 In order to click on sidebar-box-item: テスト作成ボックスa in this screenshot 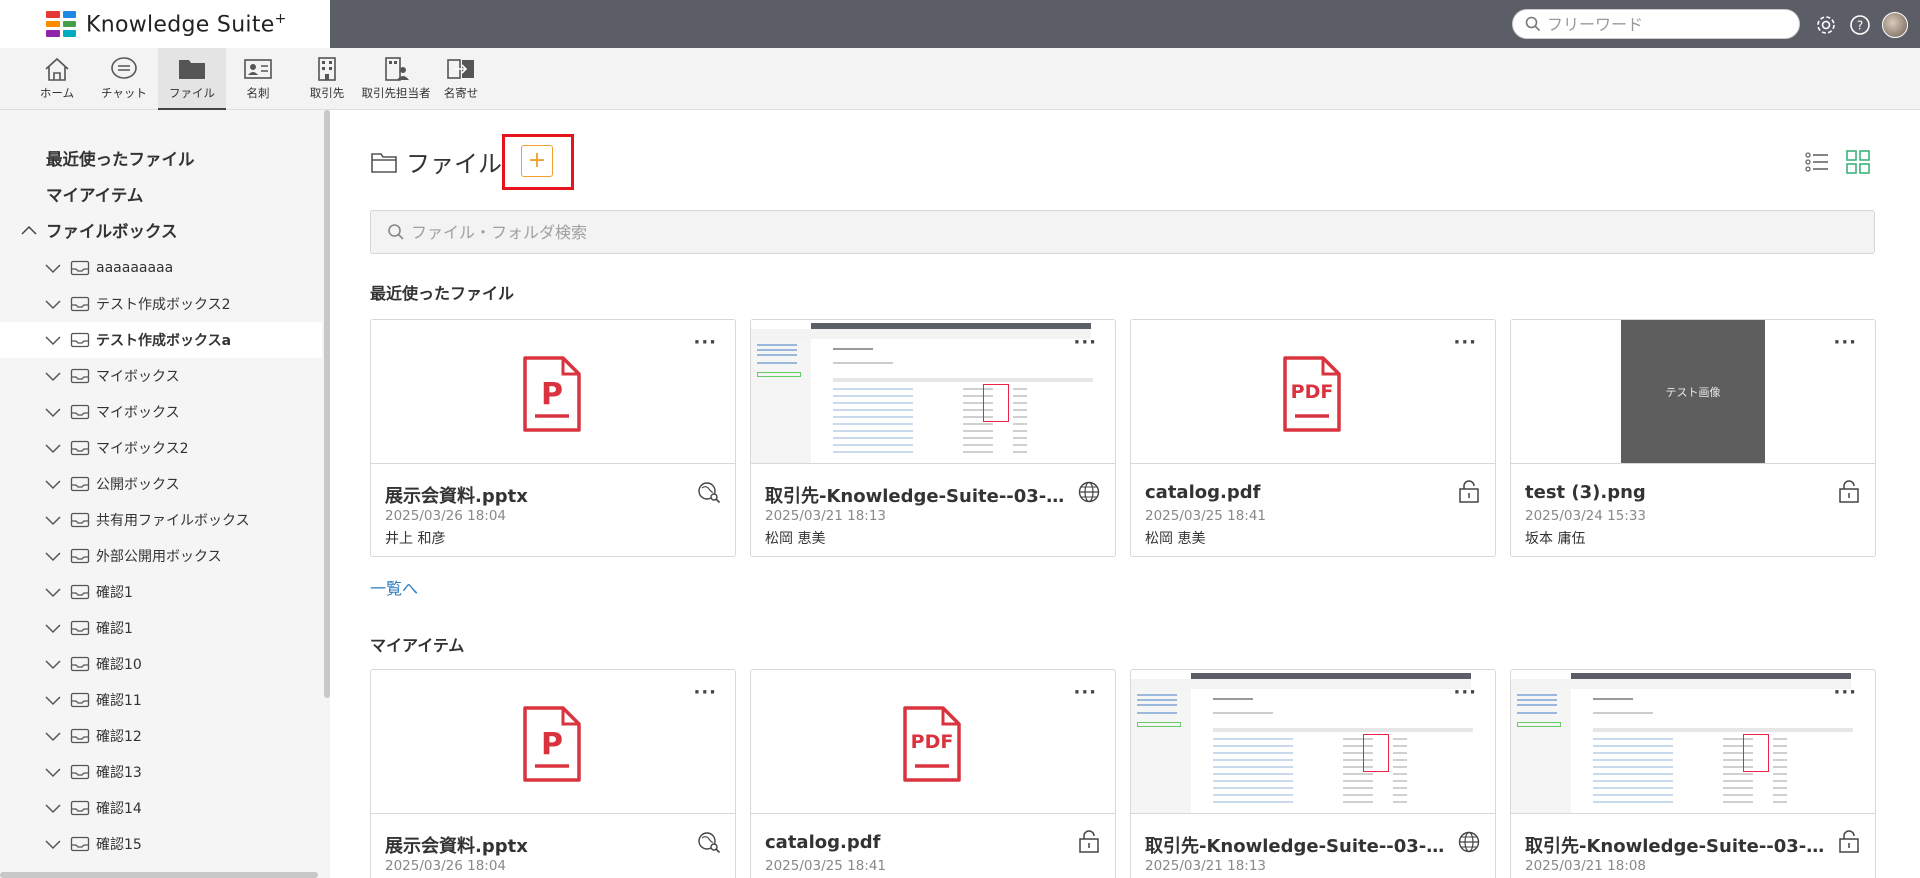, I will do `click(161, 340)`.